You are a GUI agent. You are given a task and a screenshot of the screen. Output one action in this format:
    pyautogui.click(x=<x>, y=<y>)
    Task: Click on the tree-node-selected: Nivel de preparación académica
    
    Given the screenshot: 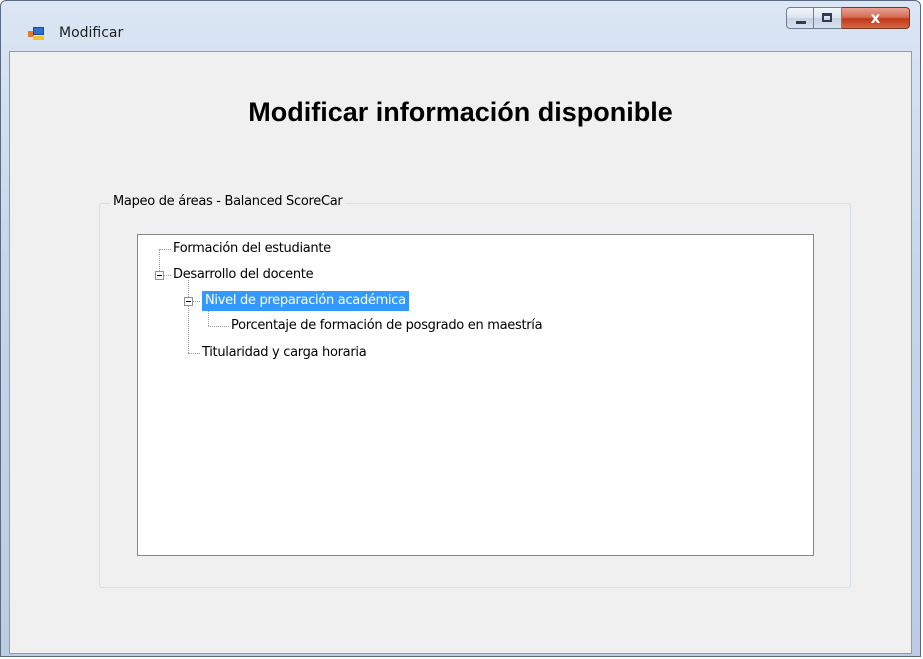 What is the action you would take?
    pyautogui.click(x=305, y=301)
    